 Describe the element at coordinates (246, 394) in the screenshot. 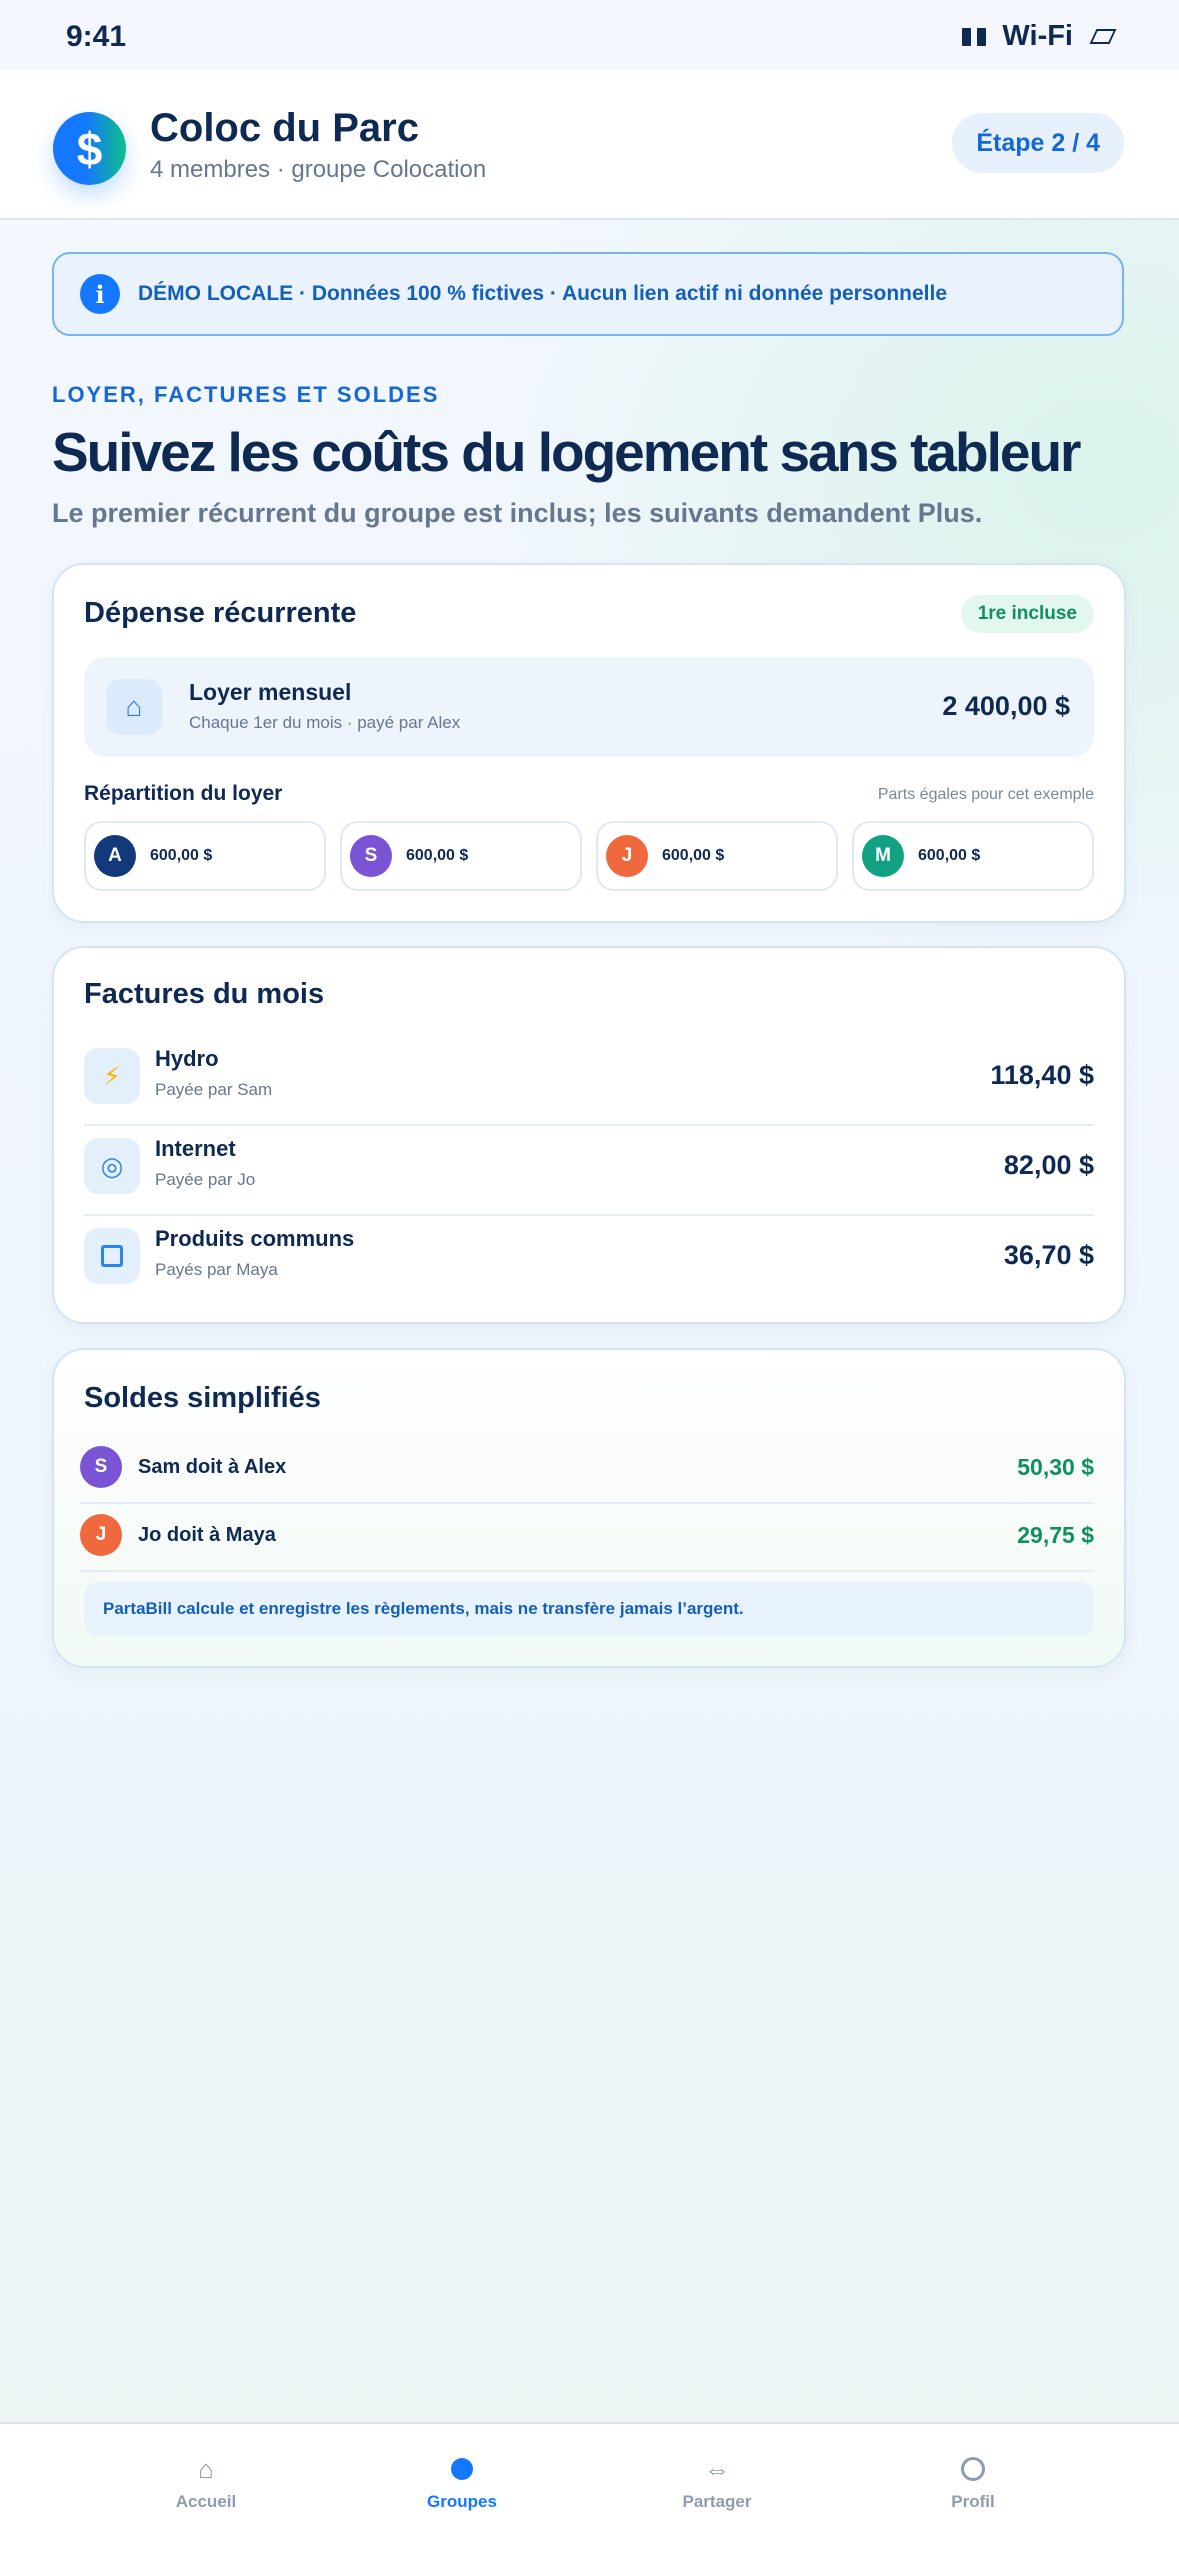

I see `section-eyebrow: LOYER, FACTURES ET SOLDES` at that location.